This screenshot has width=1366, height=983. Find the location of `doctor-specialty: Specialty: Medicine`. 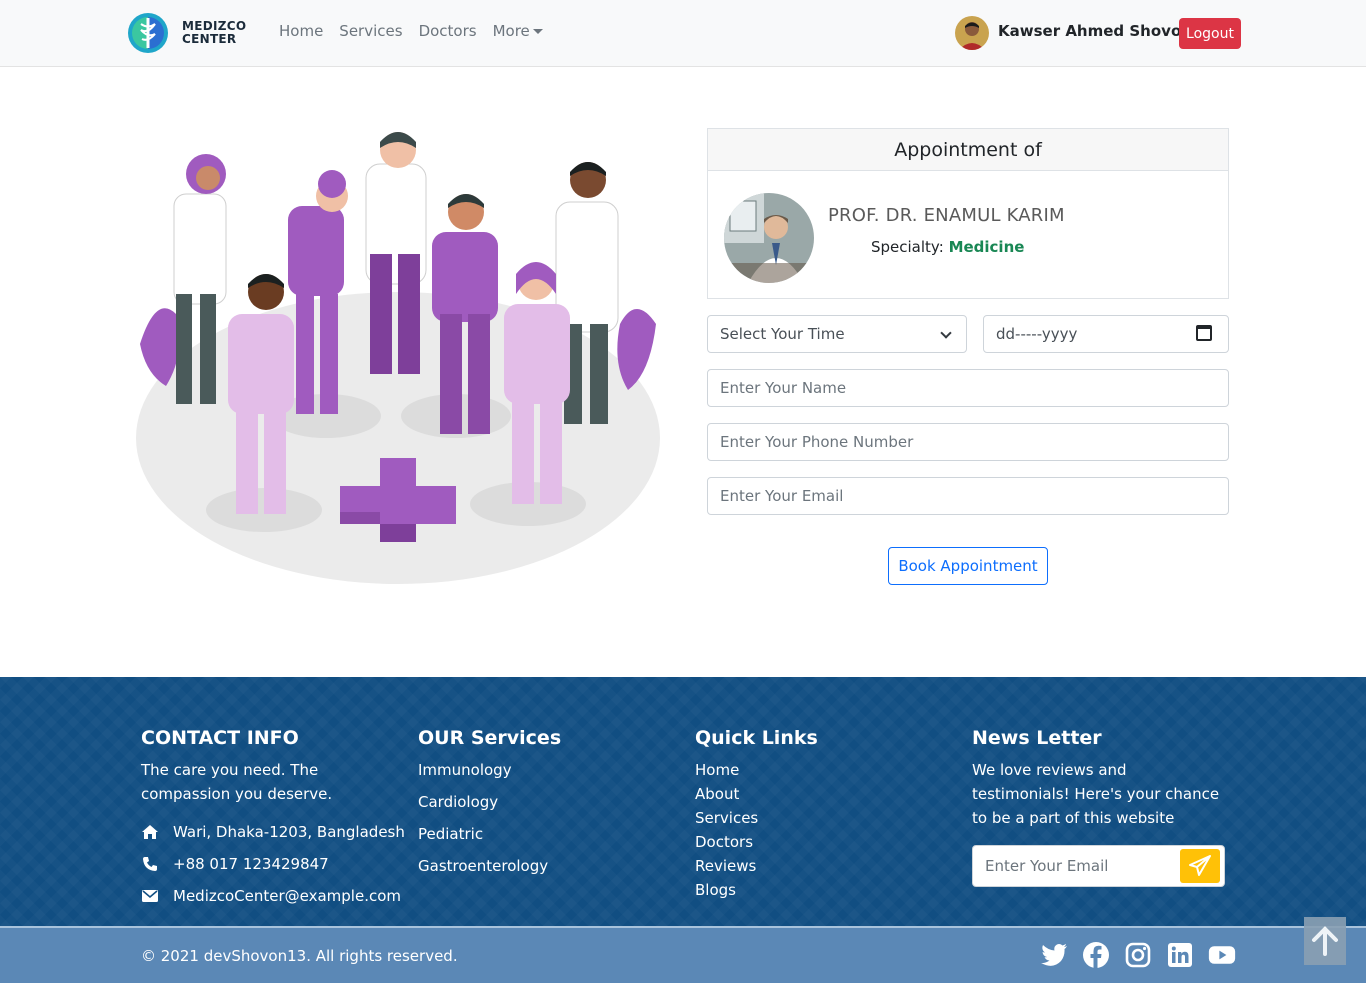

doctor-specialty: Specialty: Medicine is located at coordinates (947, 247).